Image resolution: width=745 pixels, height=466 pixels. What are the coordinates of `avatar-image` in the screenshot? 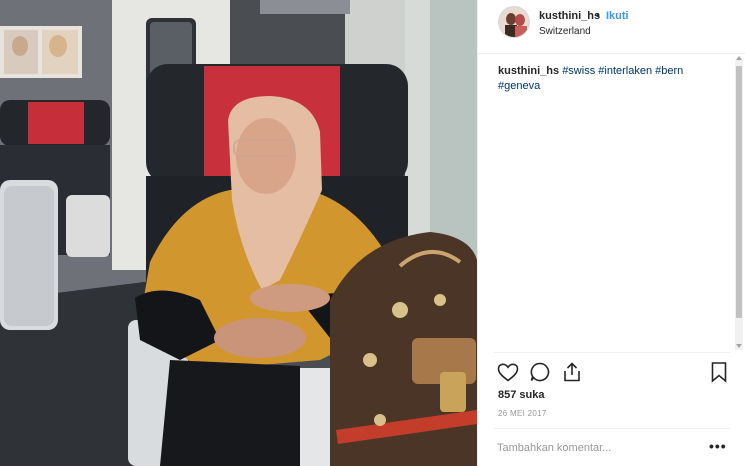 It's located at (514, 22).